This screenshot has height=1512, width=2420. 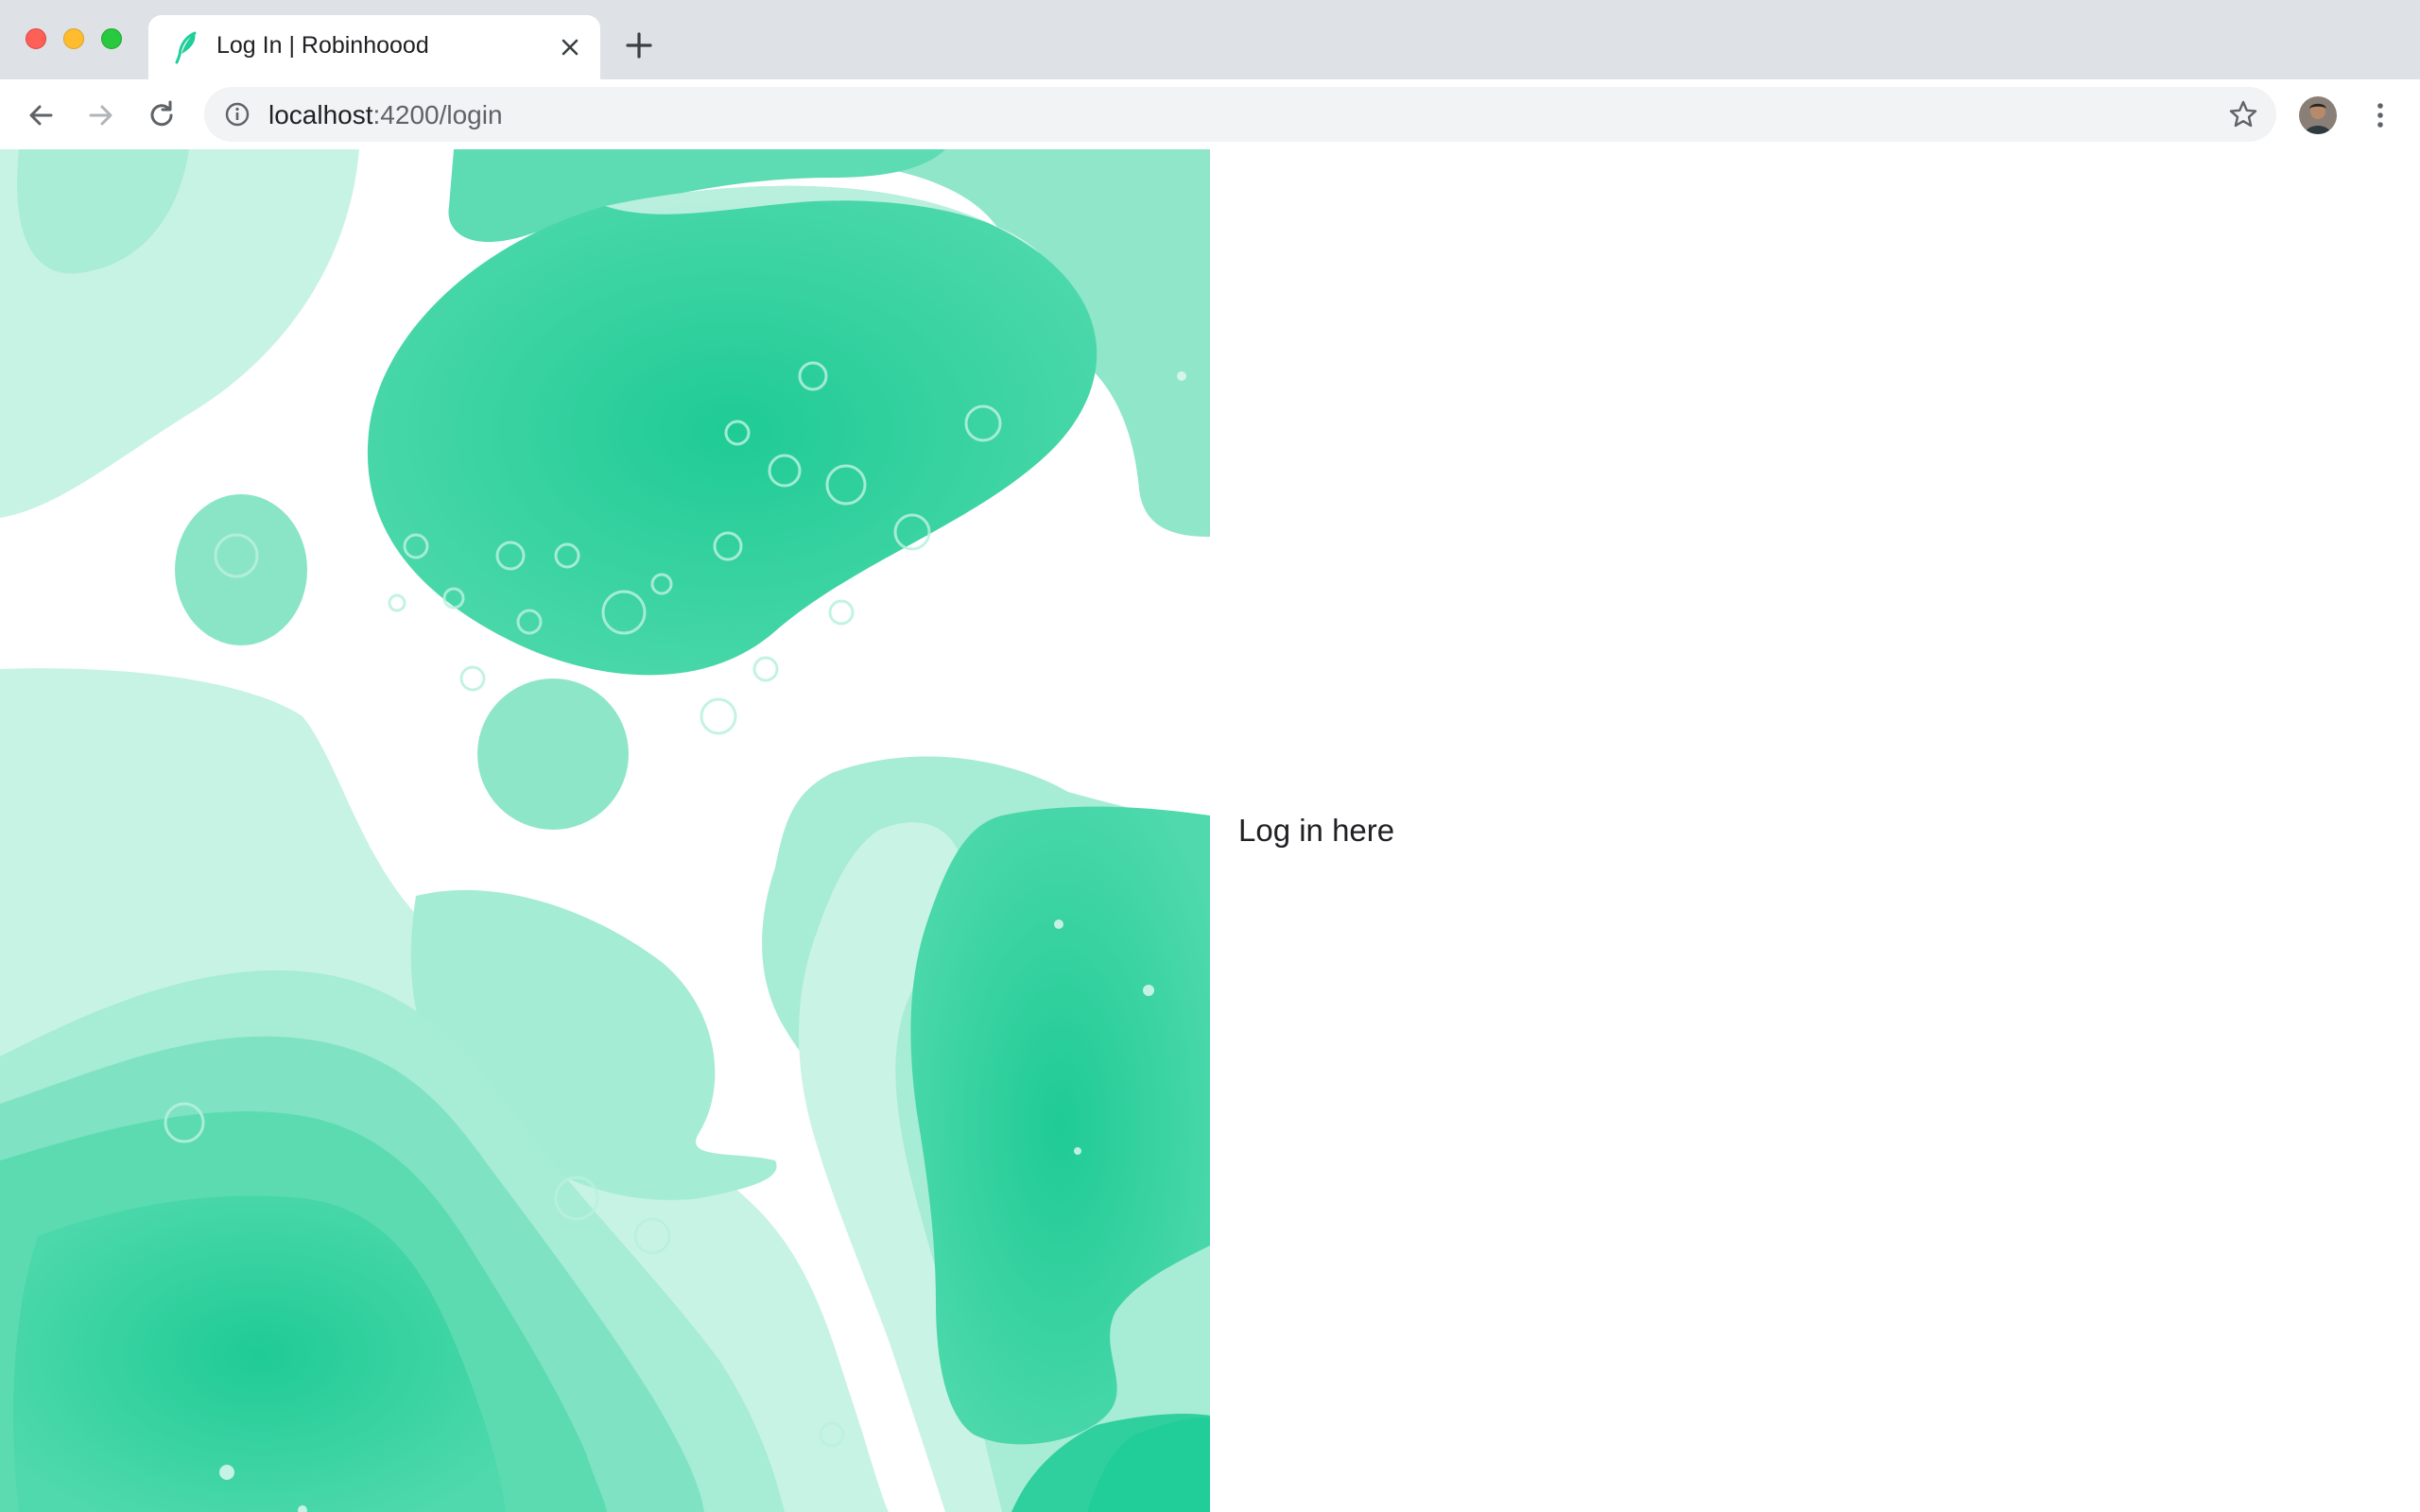 I want to click on browser-toolbar: localhost:4200/login, so click(x=1210, y=115).